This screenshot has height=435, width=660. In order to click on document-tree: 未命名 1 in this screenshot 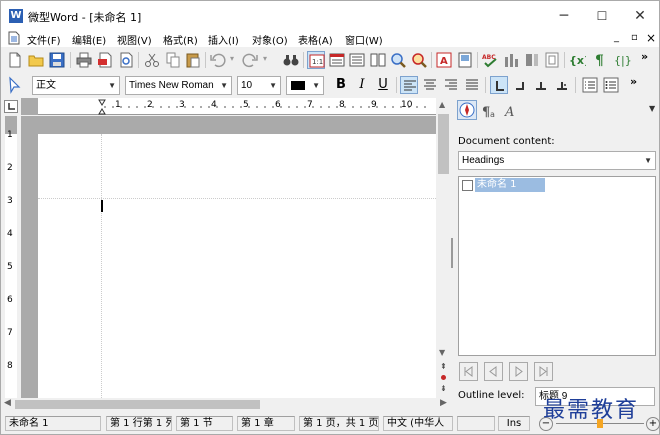, I will do `click(557, 266)`.